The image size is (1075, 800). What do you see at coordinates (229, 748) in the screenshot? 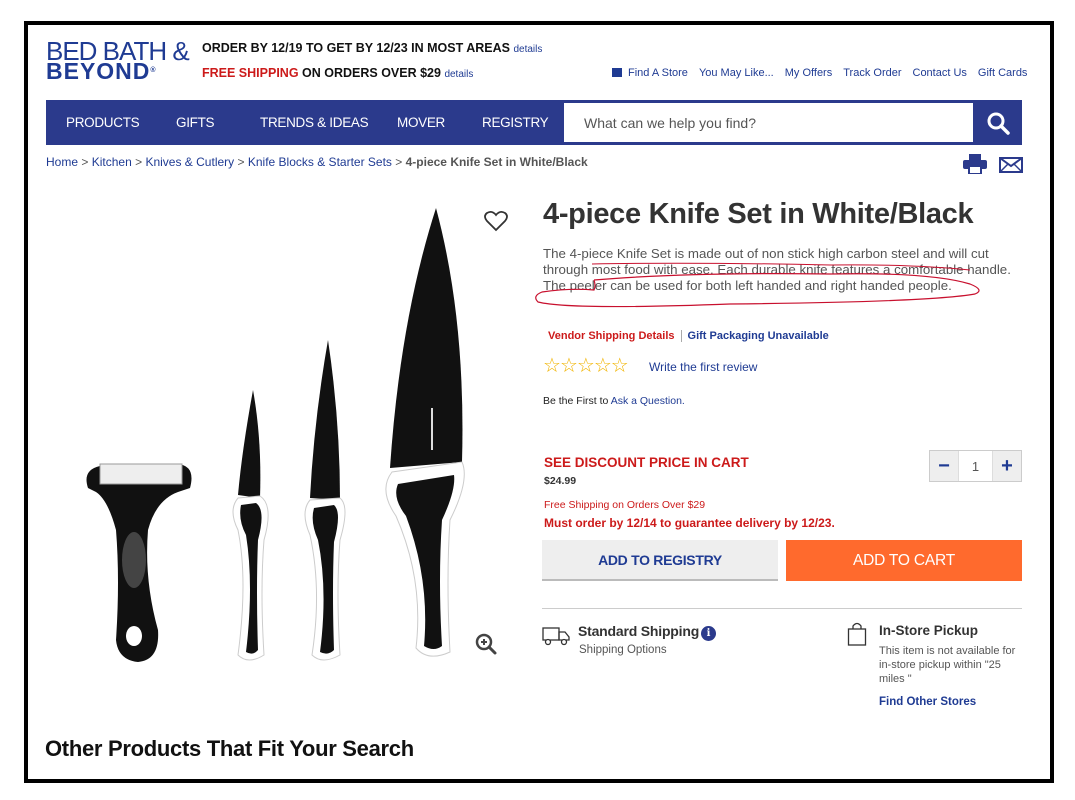
I see `other-products-heading: Other Products That Fit Your Search` at bounding box center [229, 748].